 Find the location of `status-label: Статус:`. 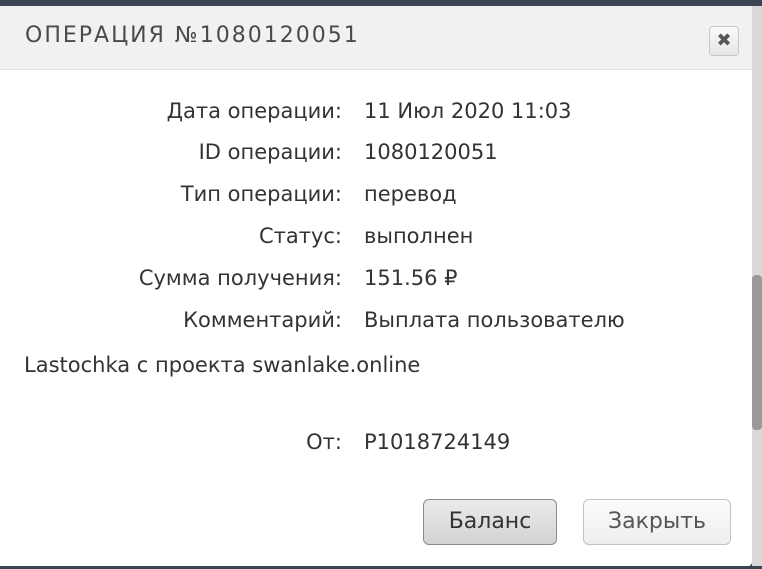

status-label: Статус: is located at coordinates (300, 236).